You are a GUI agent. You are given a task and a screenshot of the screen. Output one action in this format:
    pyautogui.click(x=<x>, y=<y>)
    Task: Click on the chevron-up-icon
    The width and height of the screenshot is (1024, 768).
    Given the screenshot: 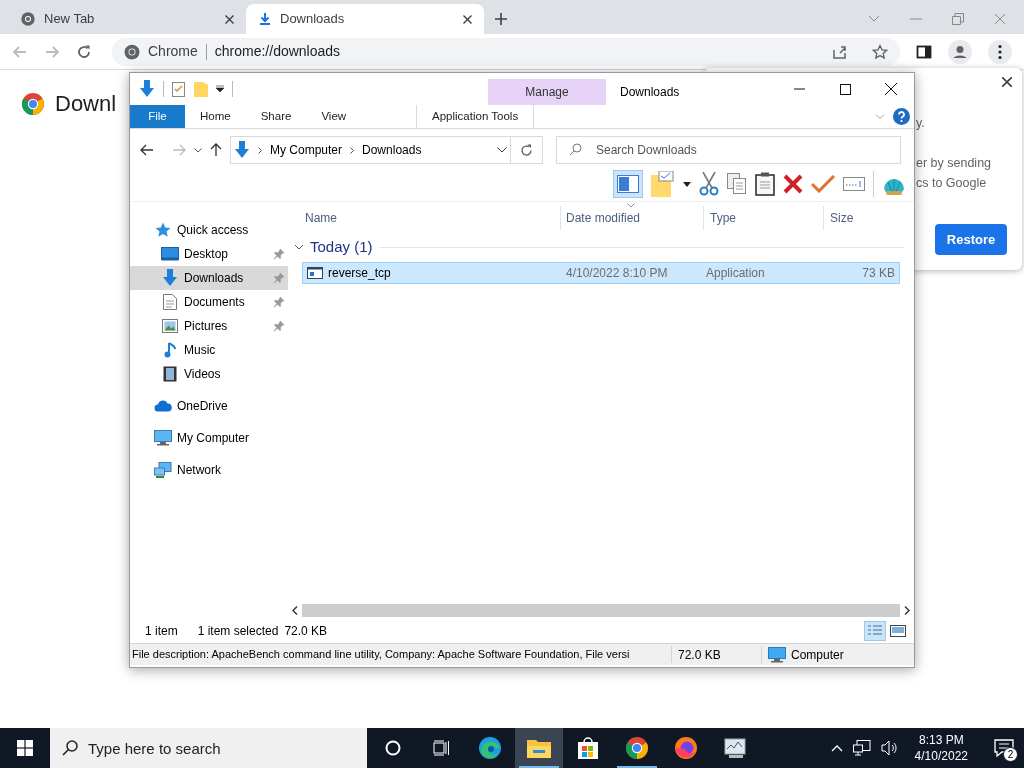 What is the action you would take?
    pyautogui.click(x=836, y=748)
    